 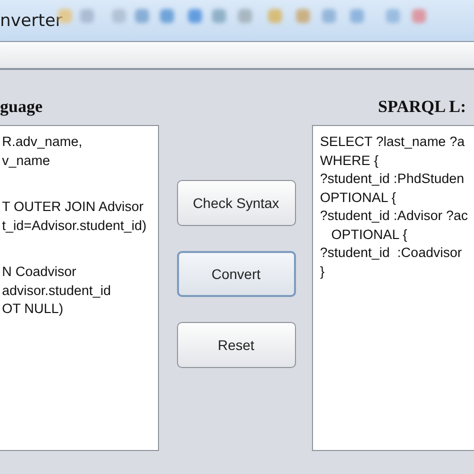 What do you see at coordinates (422, 107) in the screenshot?
I see `panel-heading: SPARQL L:` at bounding box center [422, 107].